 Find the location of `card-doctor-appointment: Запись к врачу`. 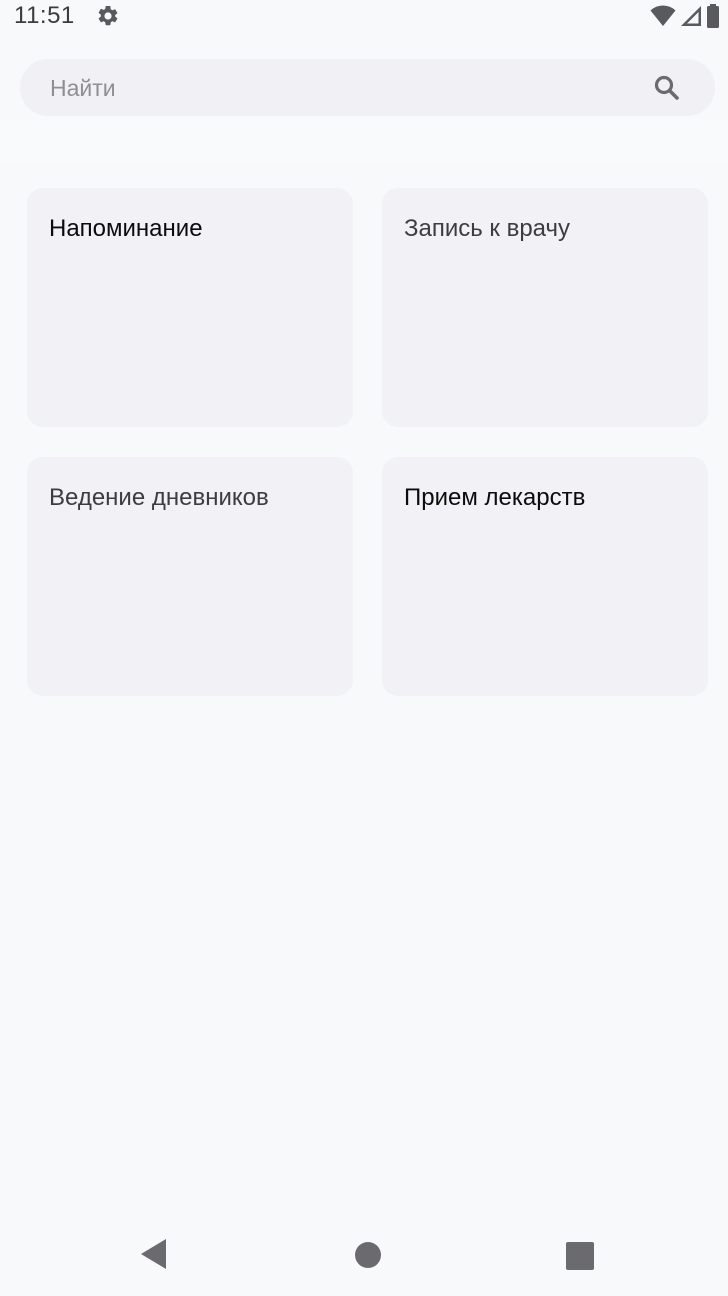

card-doctor-appointment: Запись к врачу is located at coordinates (545, 307).